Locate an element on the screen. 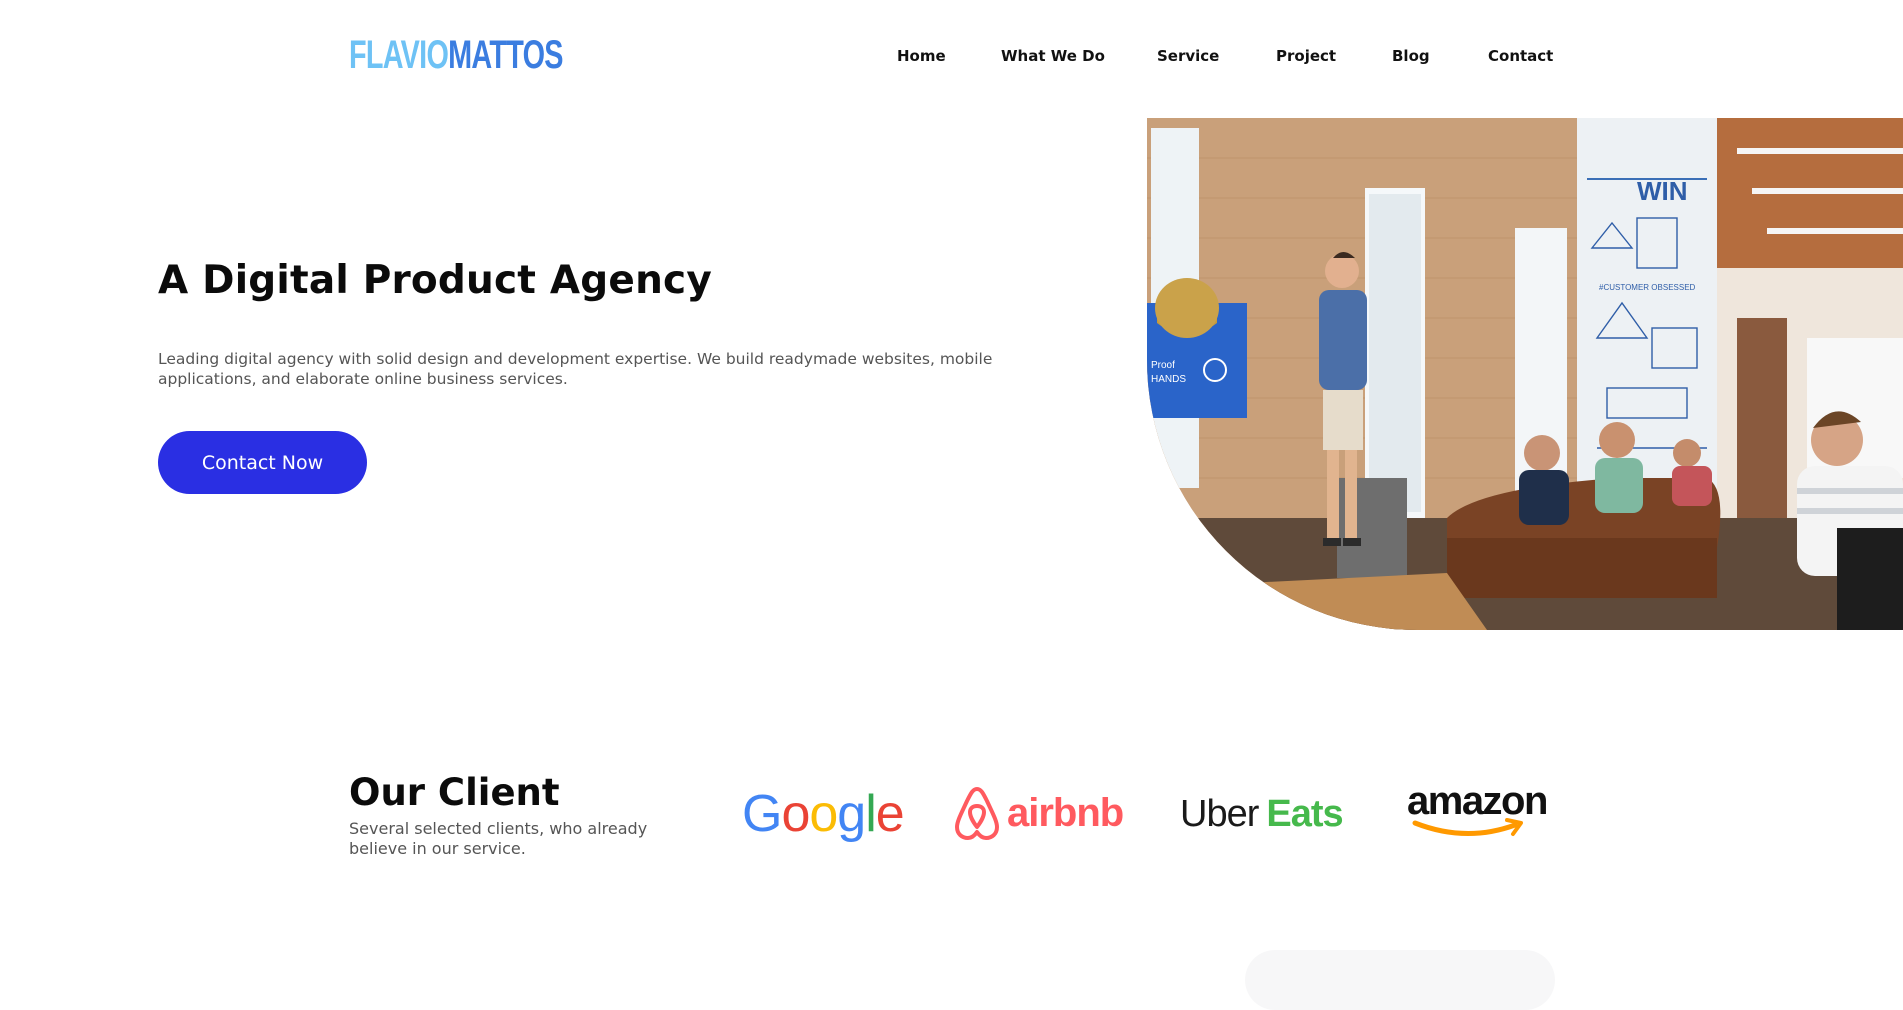  google-letter-g: G is located at coordinates (762, 814).